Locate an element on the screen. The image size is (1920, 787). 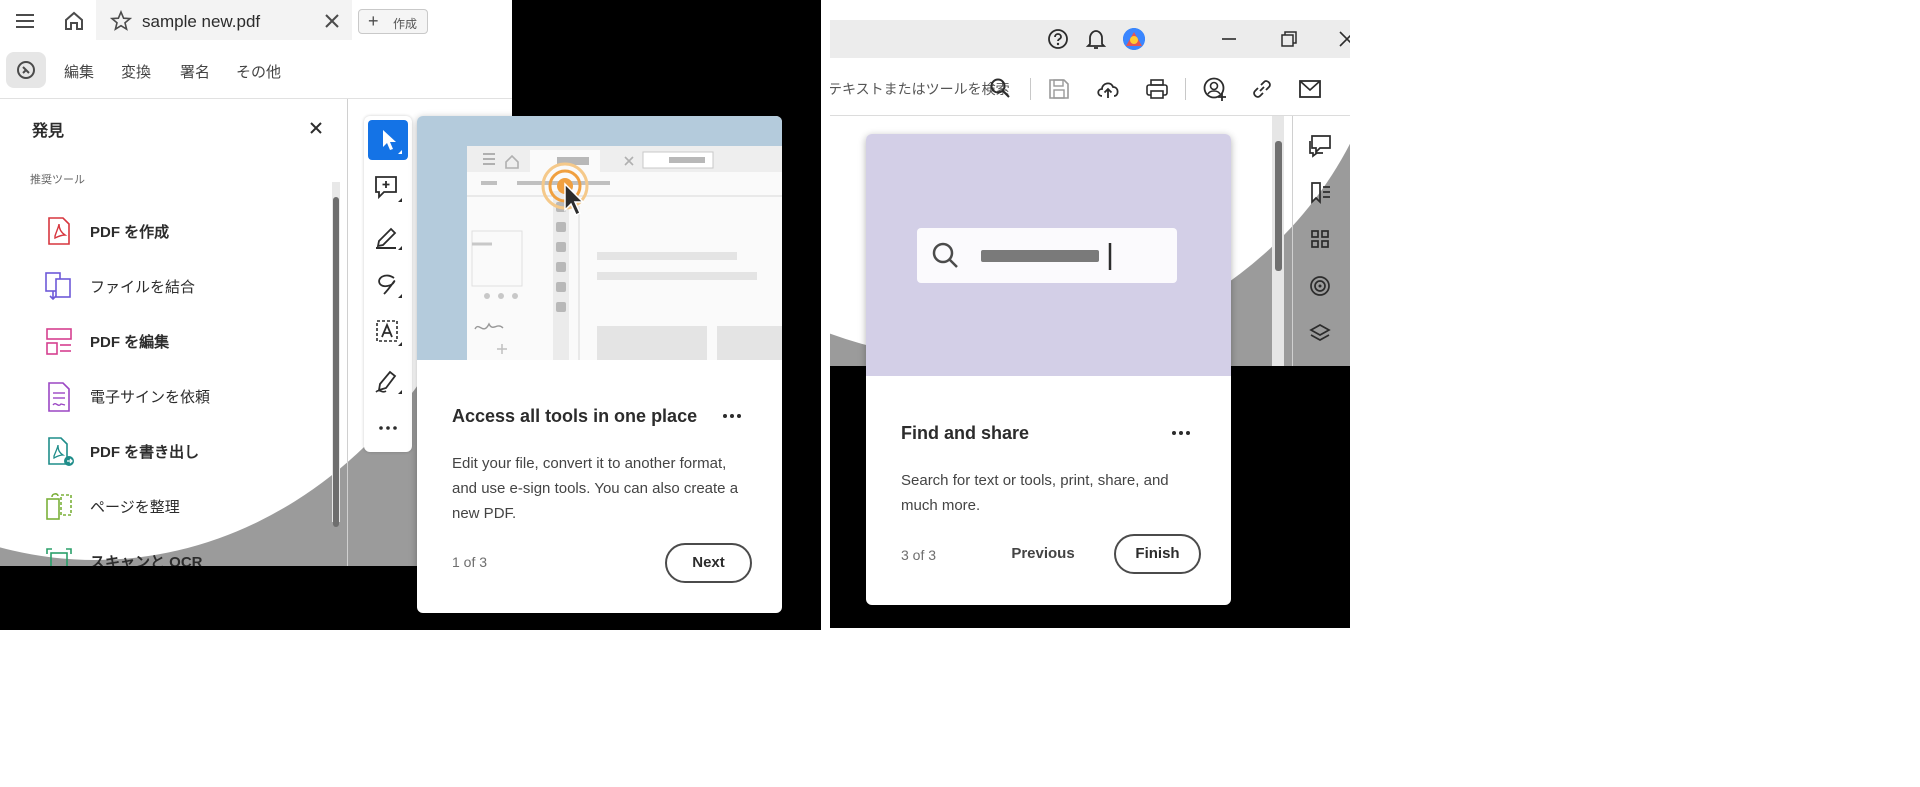
new-tab-label: 作成 is located at coordinates (405, 24).